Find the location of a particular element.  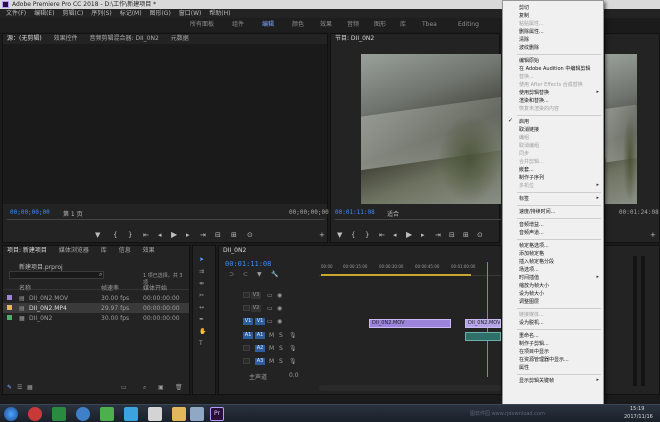

program-extract-icon: ⊞ is located at coordinates (466, 235).